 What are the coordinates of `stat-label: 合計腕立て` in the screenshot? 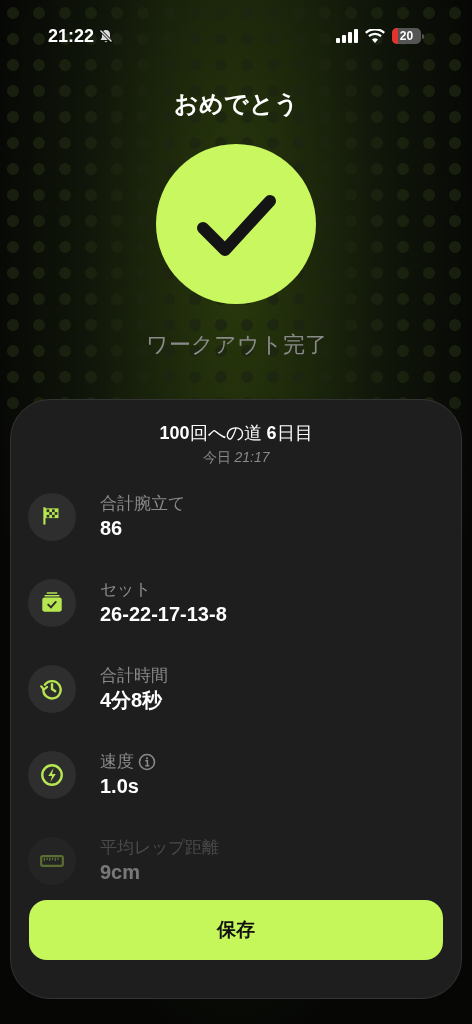 It's located at (142, 504).